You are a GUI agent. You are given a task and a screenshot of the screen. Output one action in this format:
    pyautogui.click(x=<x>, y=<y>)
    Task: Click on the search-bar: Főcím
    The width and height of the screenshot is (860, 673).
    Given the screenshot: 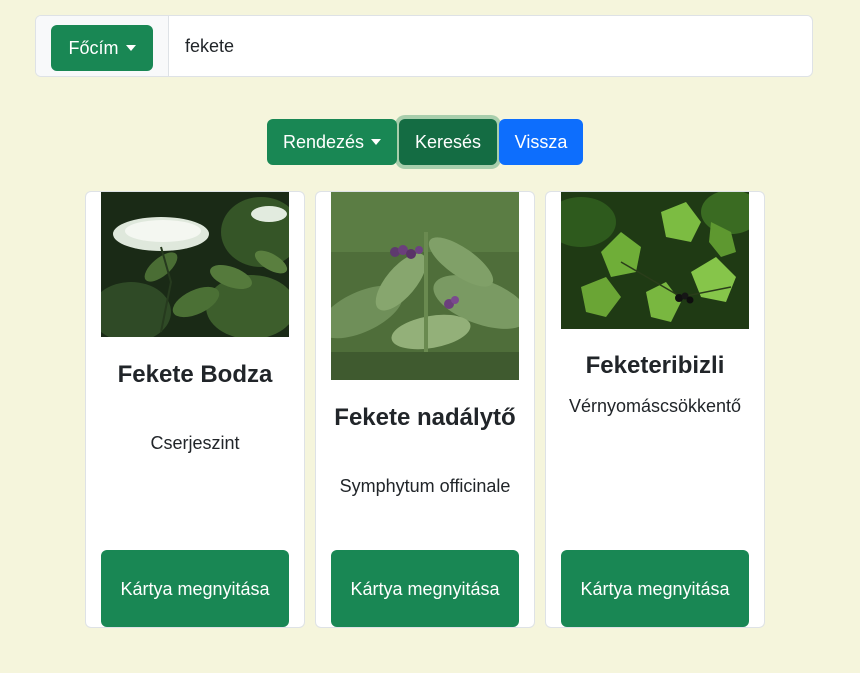 What is the action you would take?
    pyautogui.click(x=424, y=46)
    